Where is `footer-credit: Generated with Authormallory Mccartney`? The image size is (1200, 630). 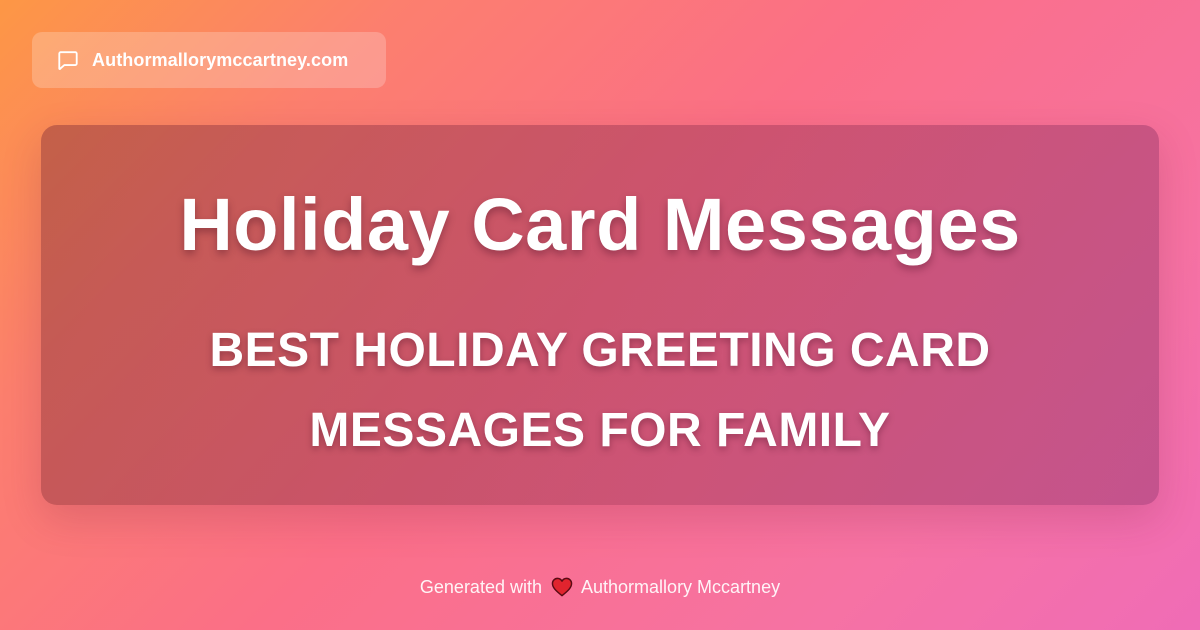
footer-credit: Generated with Authormallory Mccartney is located at coordinates (600, 589).